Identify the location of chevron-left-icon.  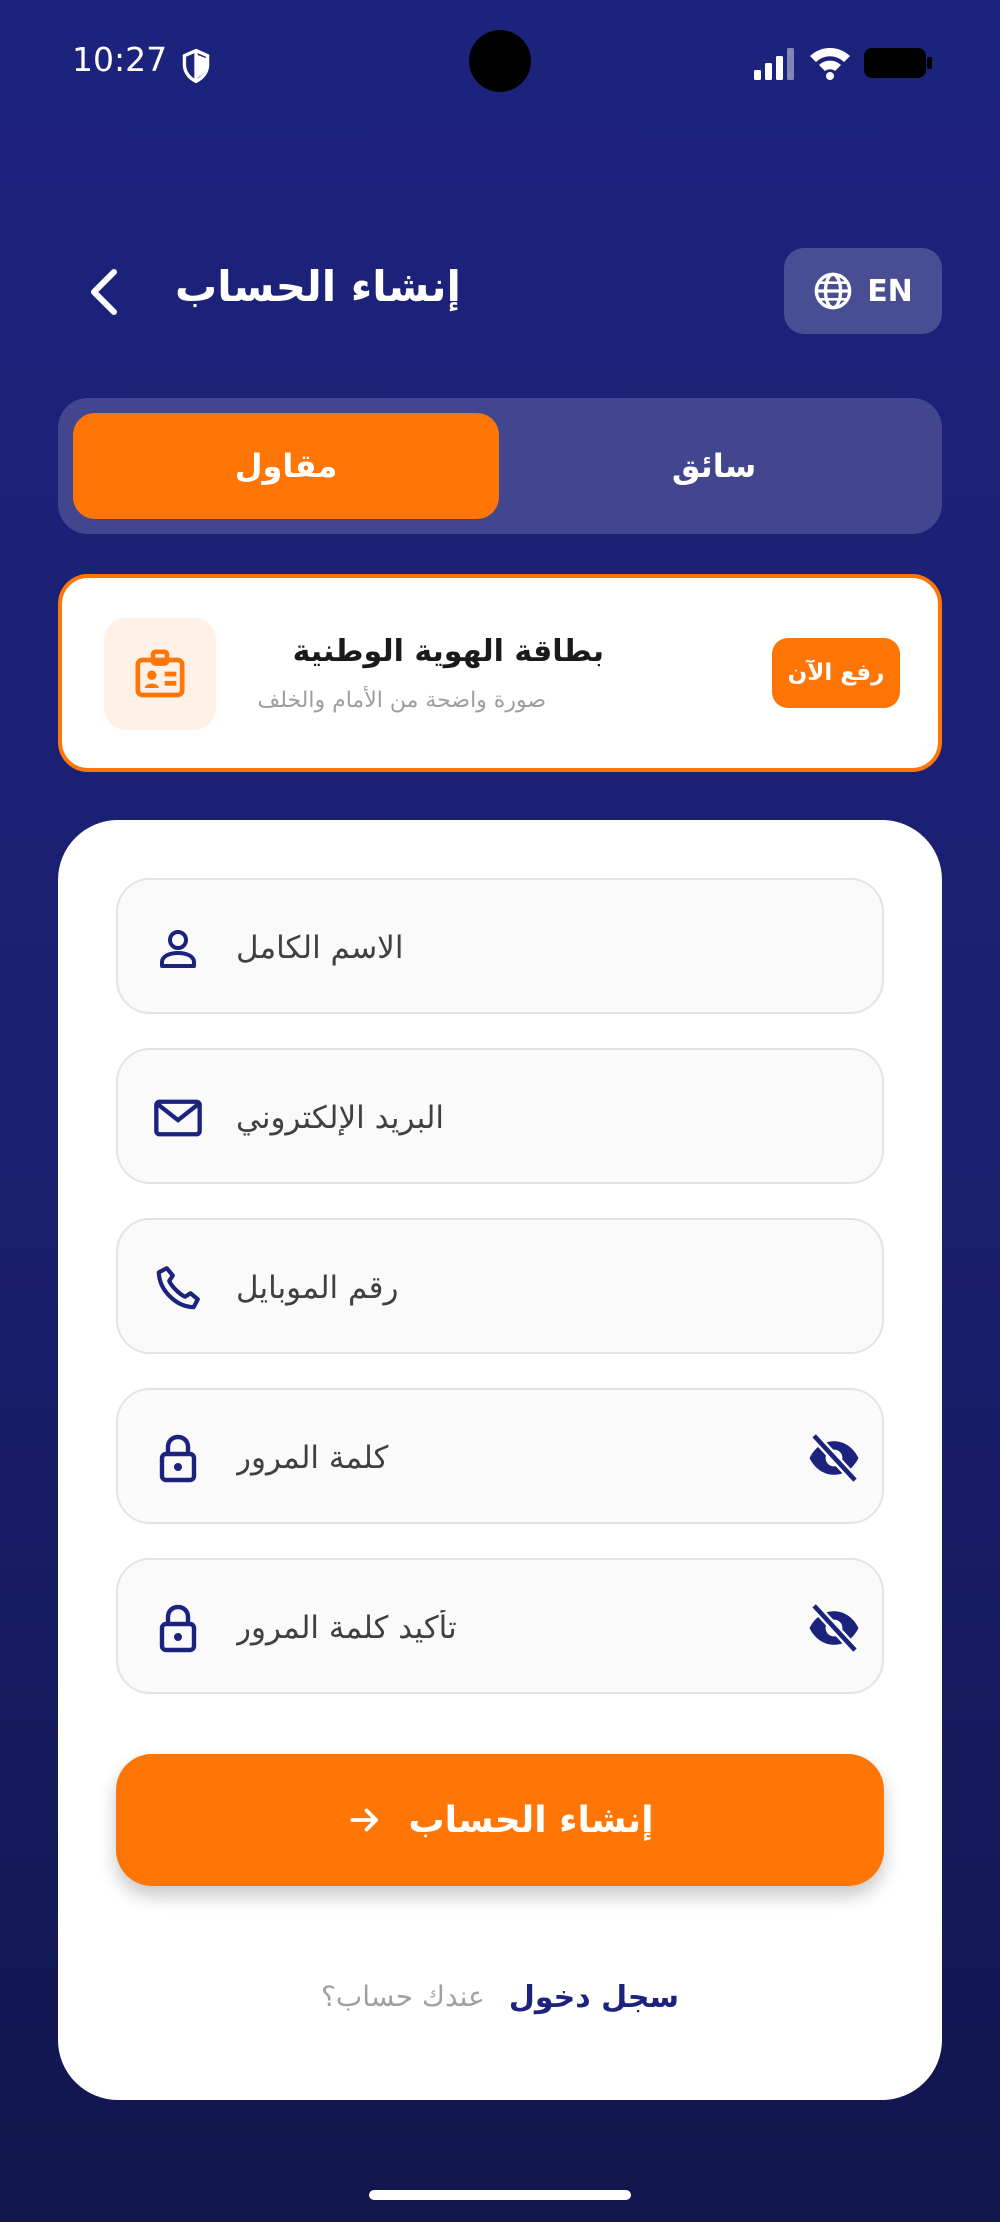
(104, 292).